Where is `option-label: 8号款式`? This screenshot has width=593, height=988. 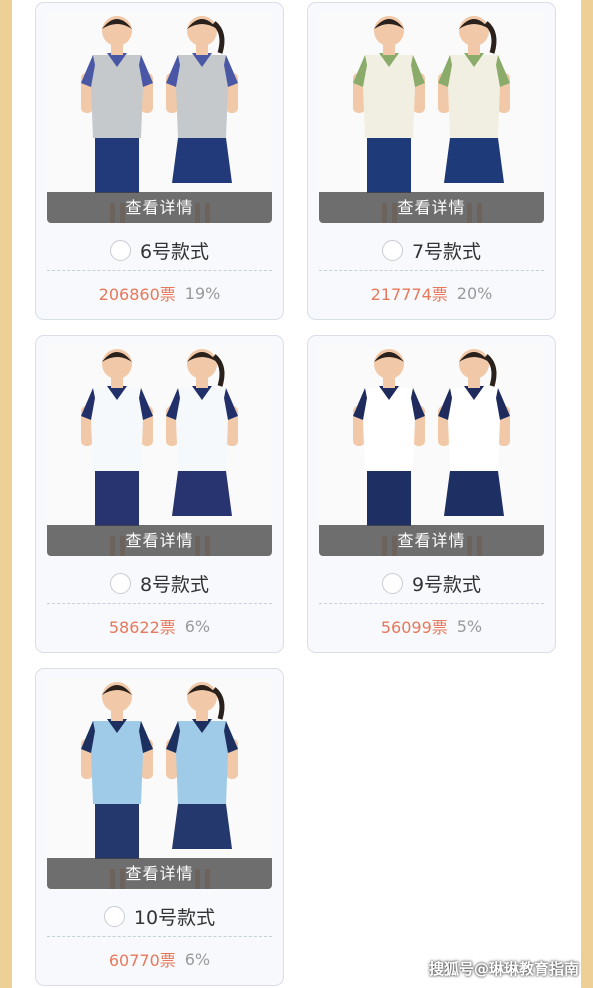 option-label: 8号款式 is located at coordinates (174, 584).